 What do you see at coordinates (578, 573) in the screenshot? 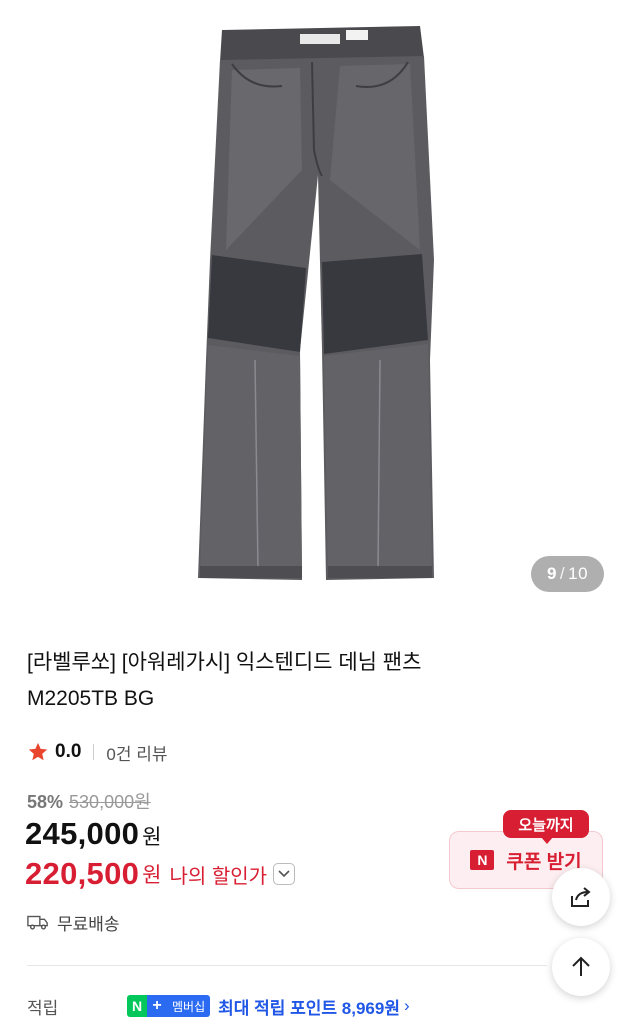
I see `image-counter-total: 10` at bounding box center [578, 573].